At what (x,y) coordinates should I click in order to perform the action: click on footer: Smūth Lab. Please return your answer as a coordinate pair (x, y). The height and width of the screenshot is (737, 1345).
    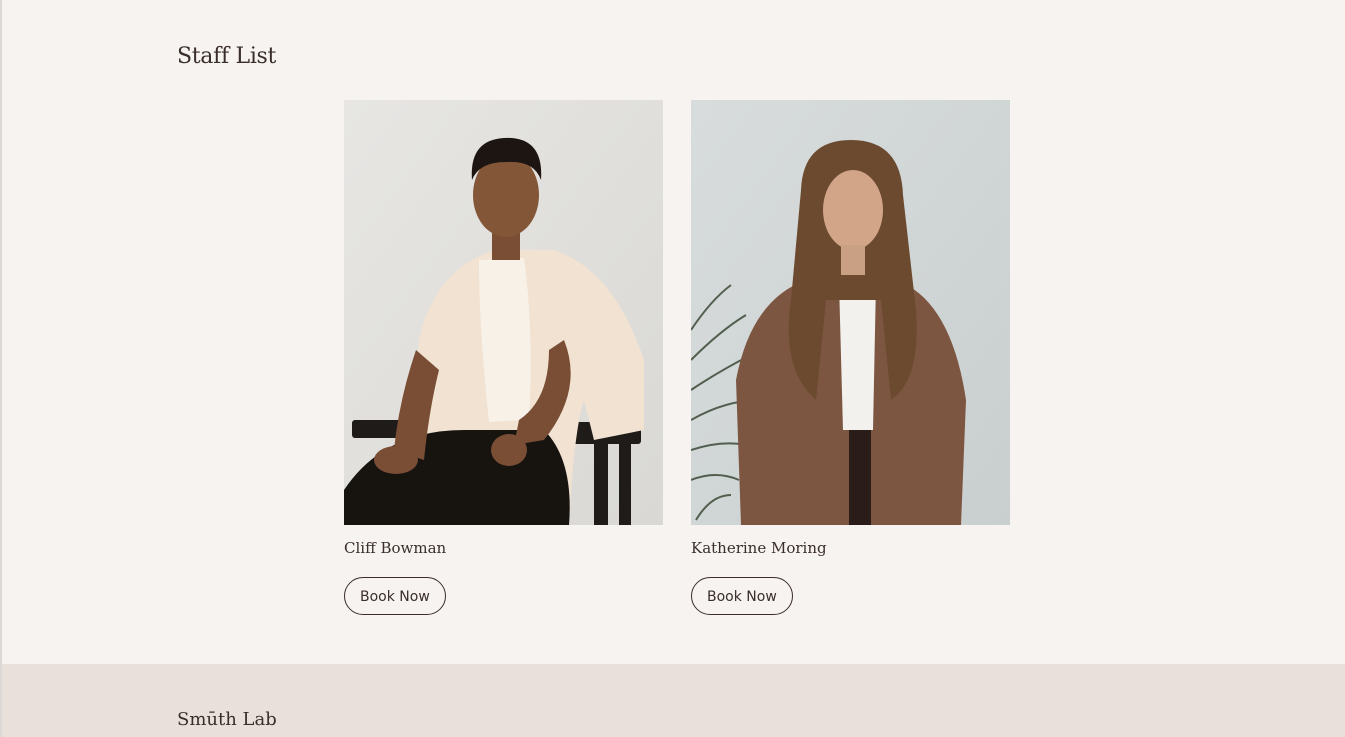
    Looking at the image, I should click on (673, 700).